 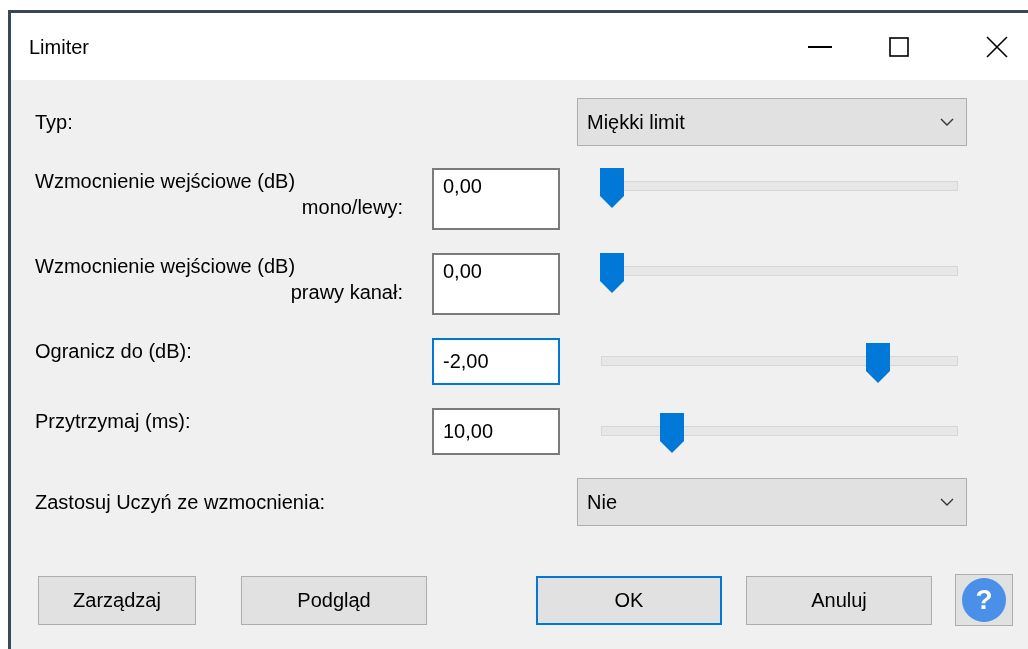 I want to click on number-field: 10,00, so click(x=496, y=431).